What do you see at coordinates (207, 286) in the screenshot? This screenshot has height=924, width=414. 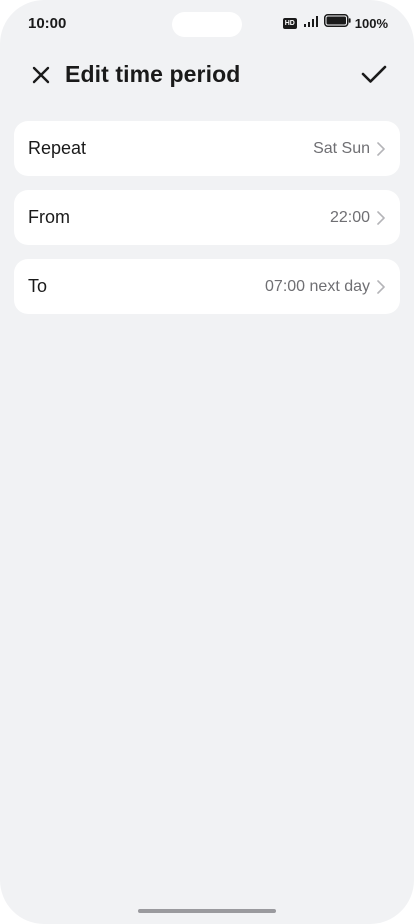 I see `to-row: To 07:00 next day` at bounding box center [207, 286].